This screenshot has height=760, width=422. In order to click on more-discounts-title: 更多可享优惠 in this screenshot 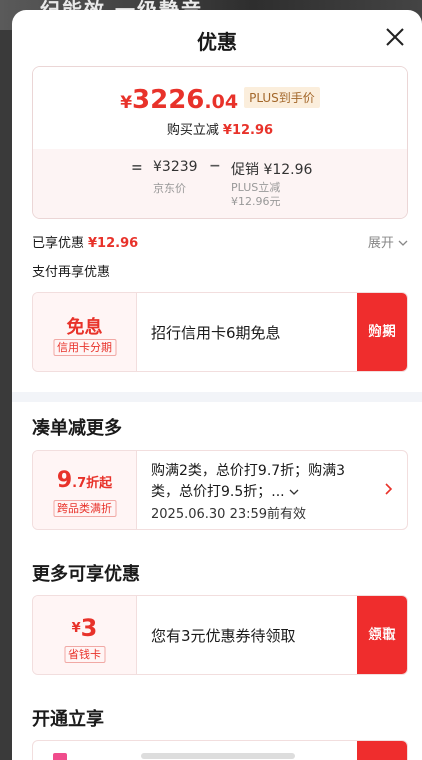, I will do `click(86, 574)`.